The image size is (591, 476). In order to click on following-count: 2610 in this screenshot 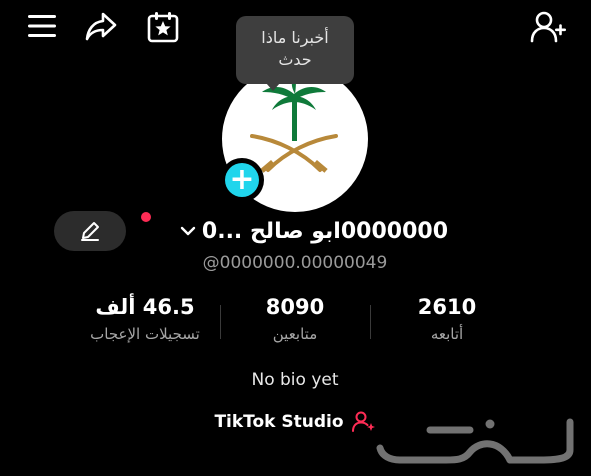, I will do `click(447, 307)`.